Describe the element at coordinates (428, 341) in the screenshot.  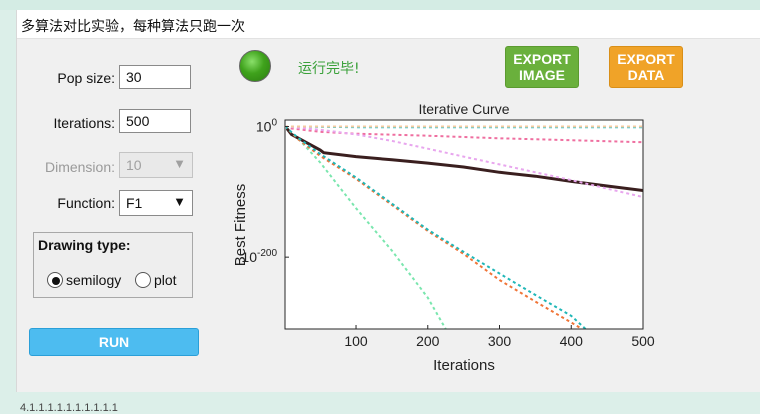
I see `x-tick-label: 200` at that location.